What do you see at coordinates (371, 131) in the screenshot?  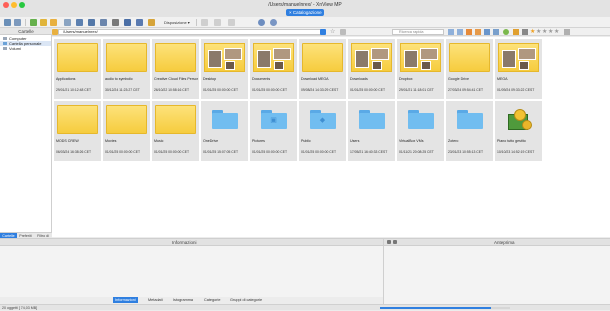 I see `file-tile: Users 17/05/21 16:40:33 CEST` at bounding box center [371, 131].